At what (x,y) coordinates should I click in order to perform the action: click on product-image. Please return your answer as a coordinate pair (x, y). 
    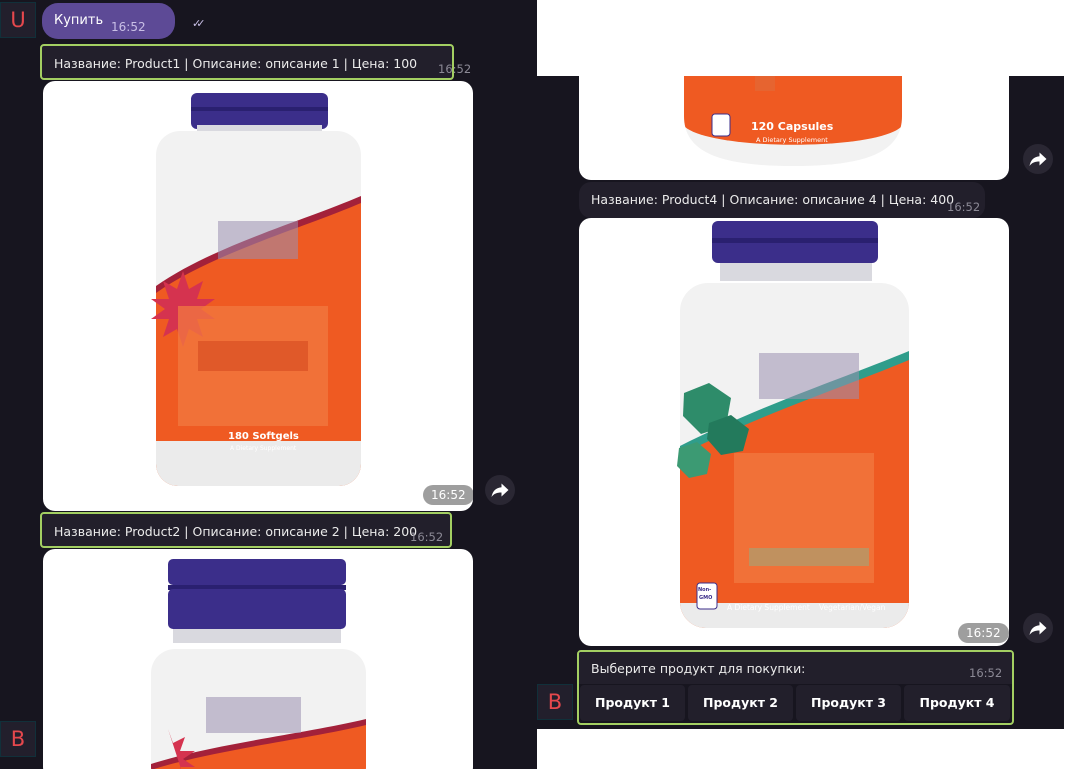
    Looking at the image, I should click on (258, 659).